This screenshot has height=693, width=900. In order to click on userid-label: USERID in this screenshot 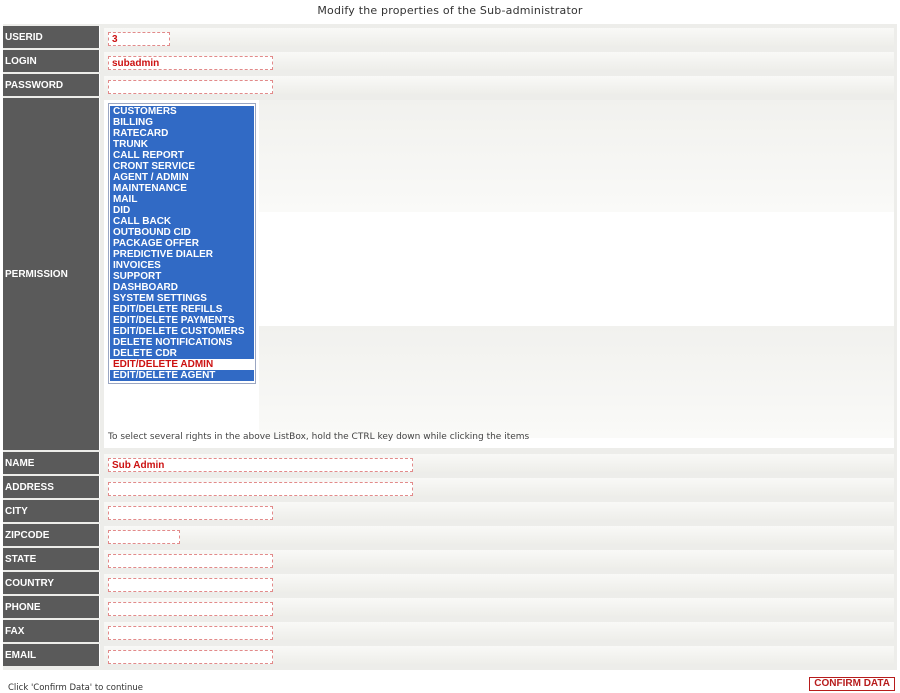, I will do `click(51, 37)`.